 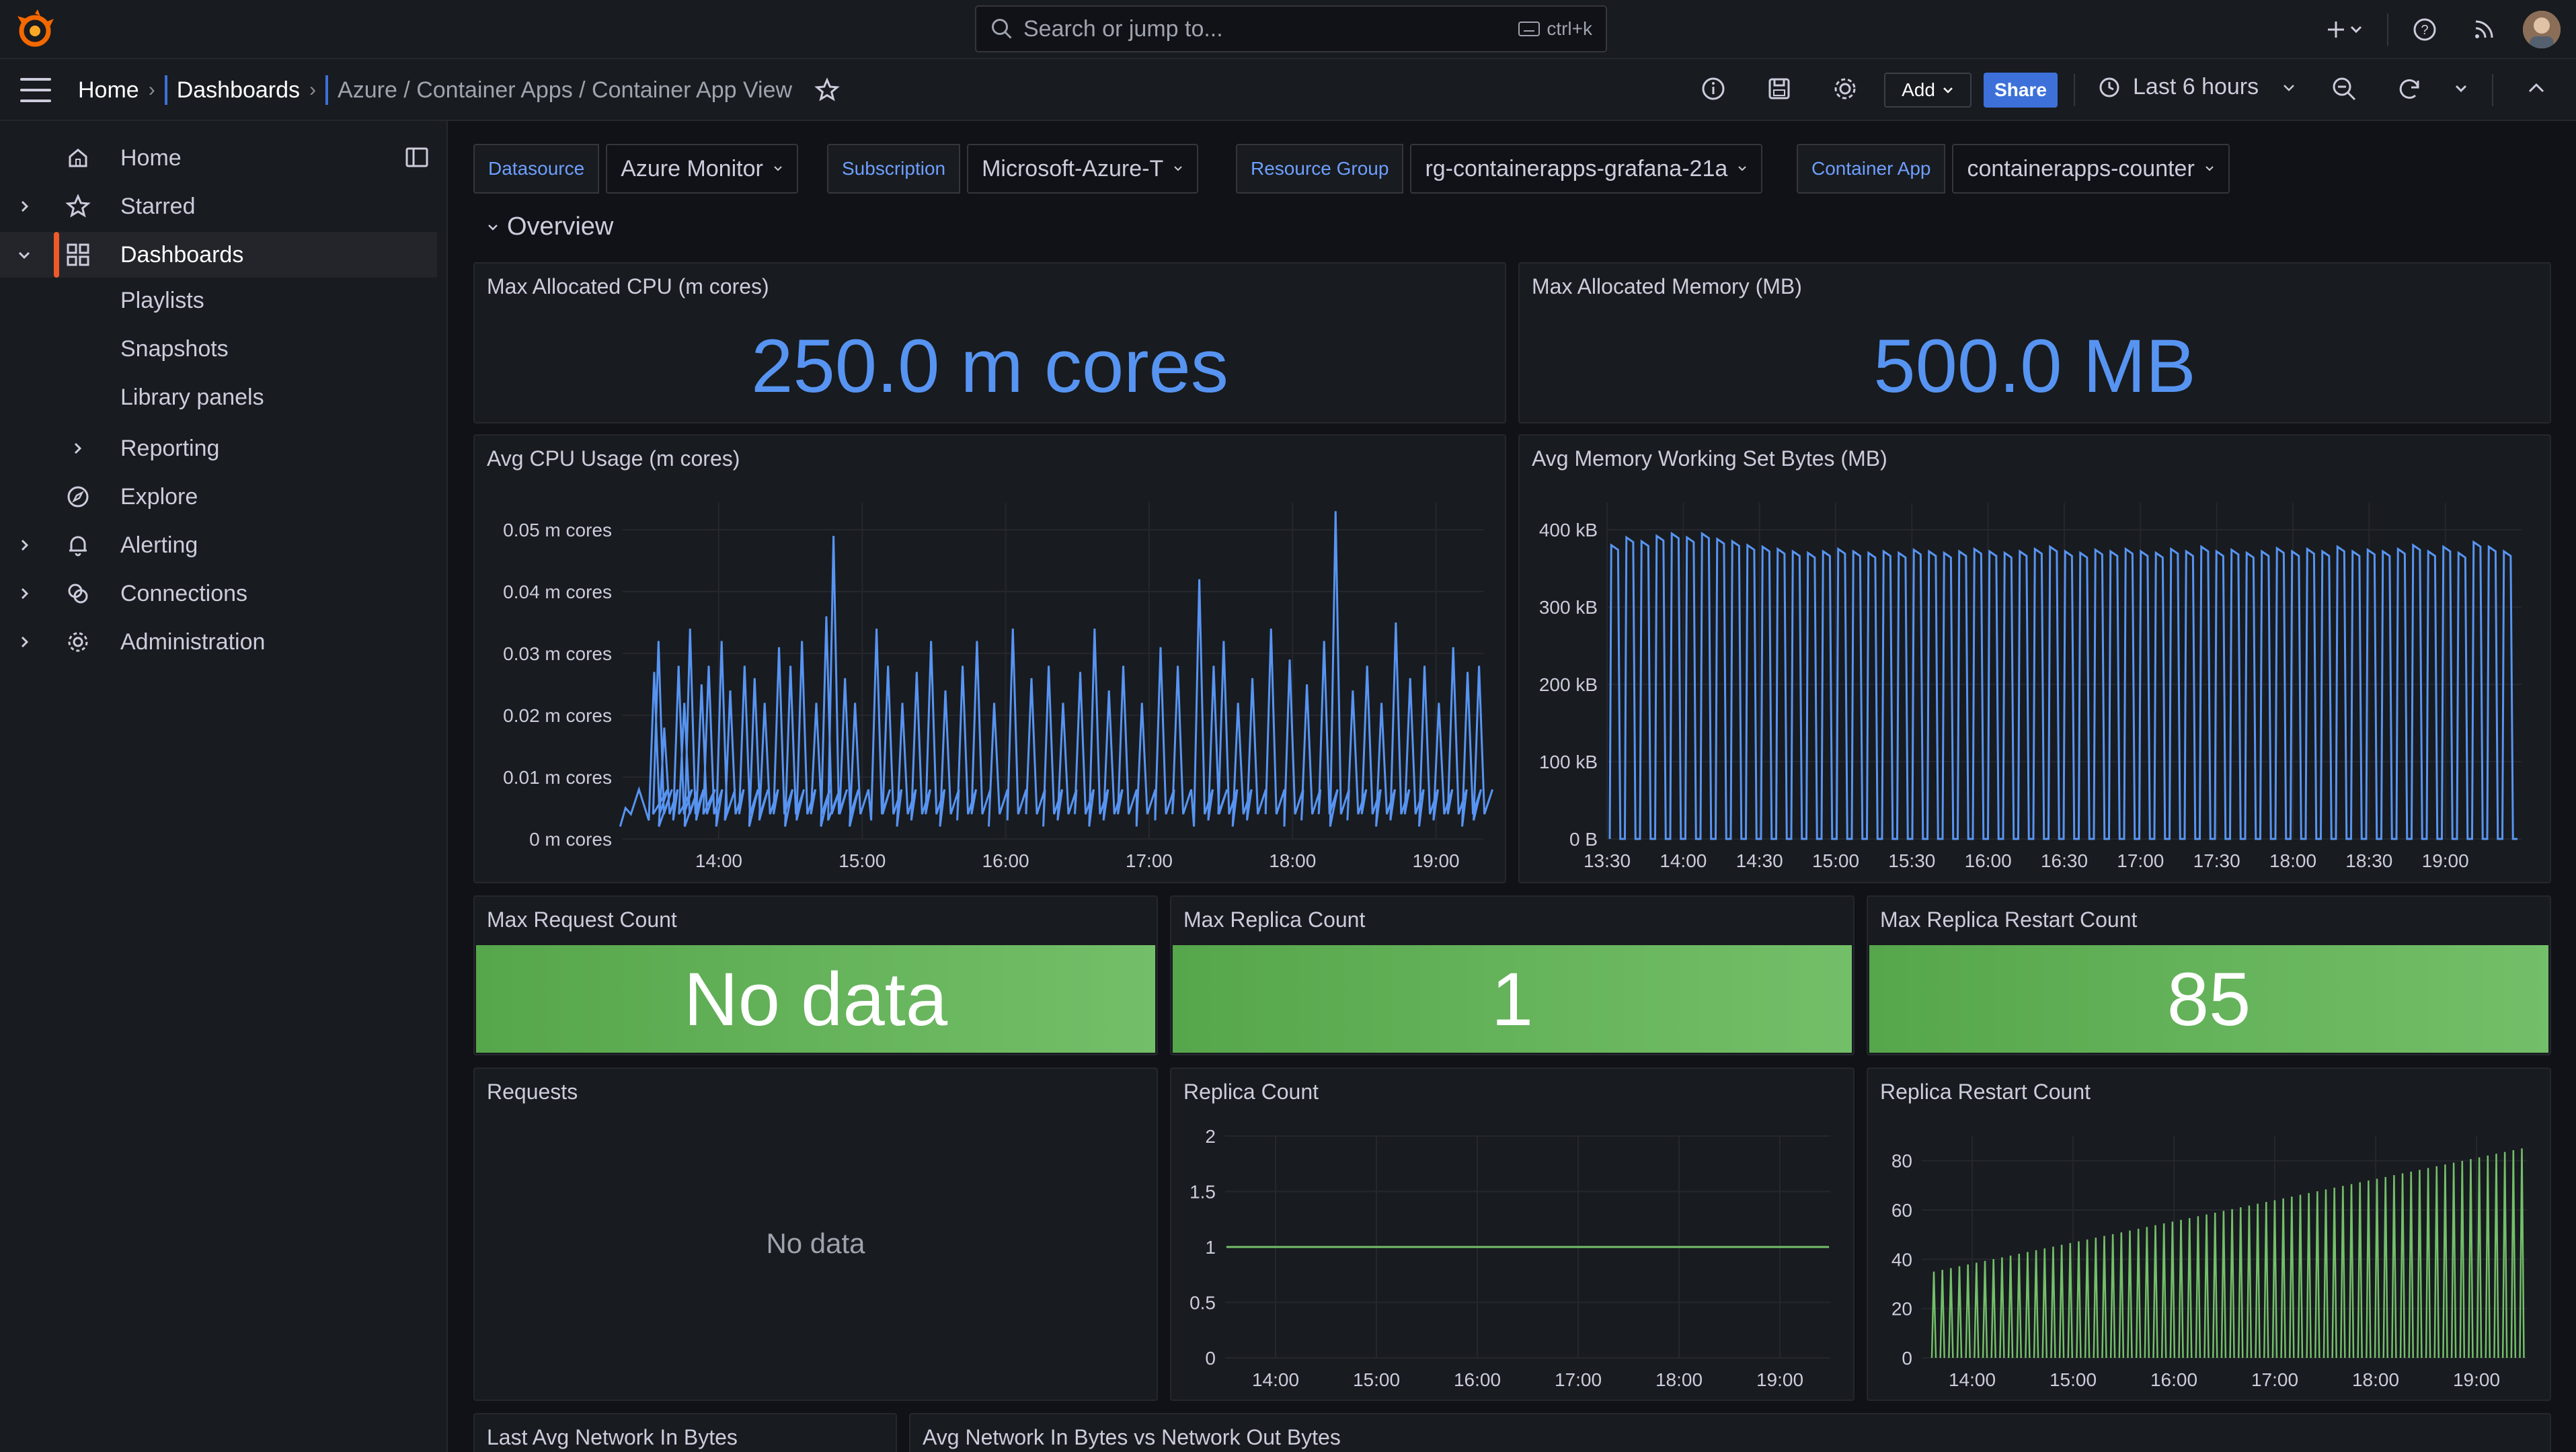 I want to click on x-tick-label: 19:00, so click(x=2477, y=1380).